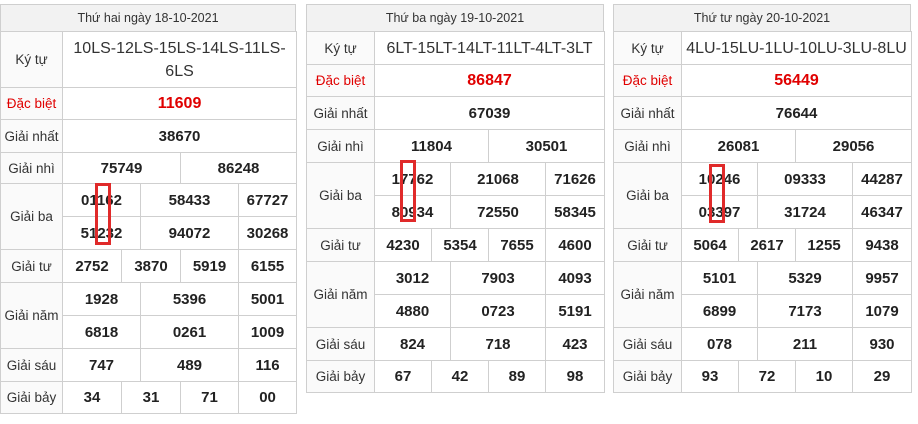 The height and width of the screenshot is (424, 918). Describe the element at coordinates (101, 200) in the screenshot. I see `giai-ba-value: 01162` at that location.